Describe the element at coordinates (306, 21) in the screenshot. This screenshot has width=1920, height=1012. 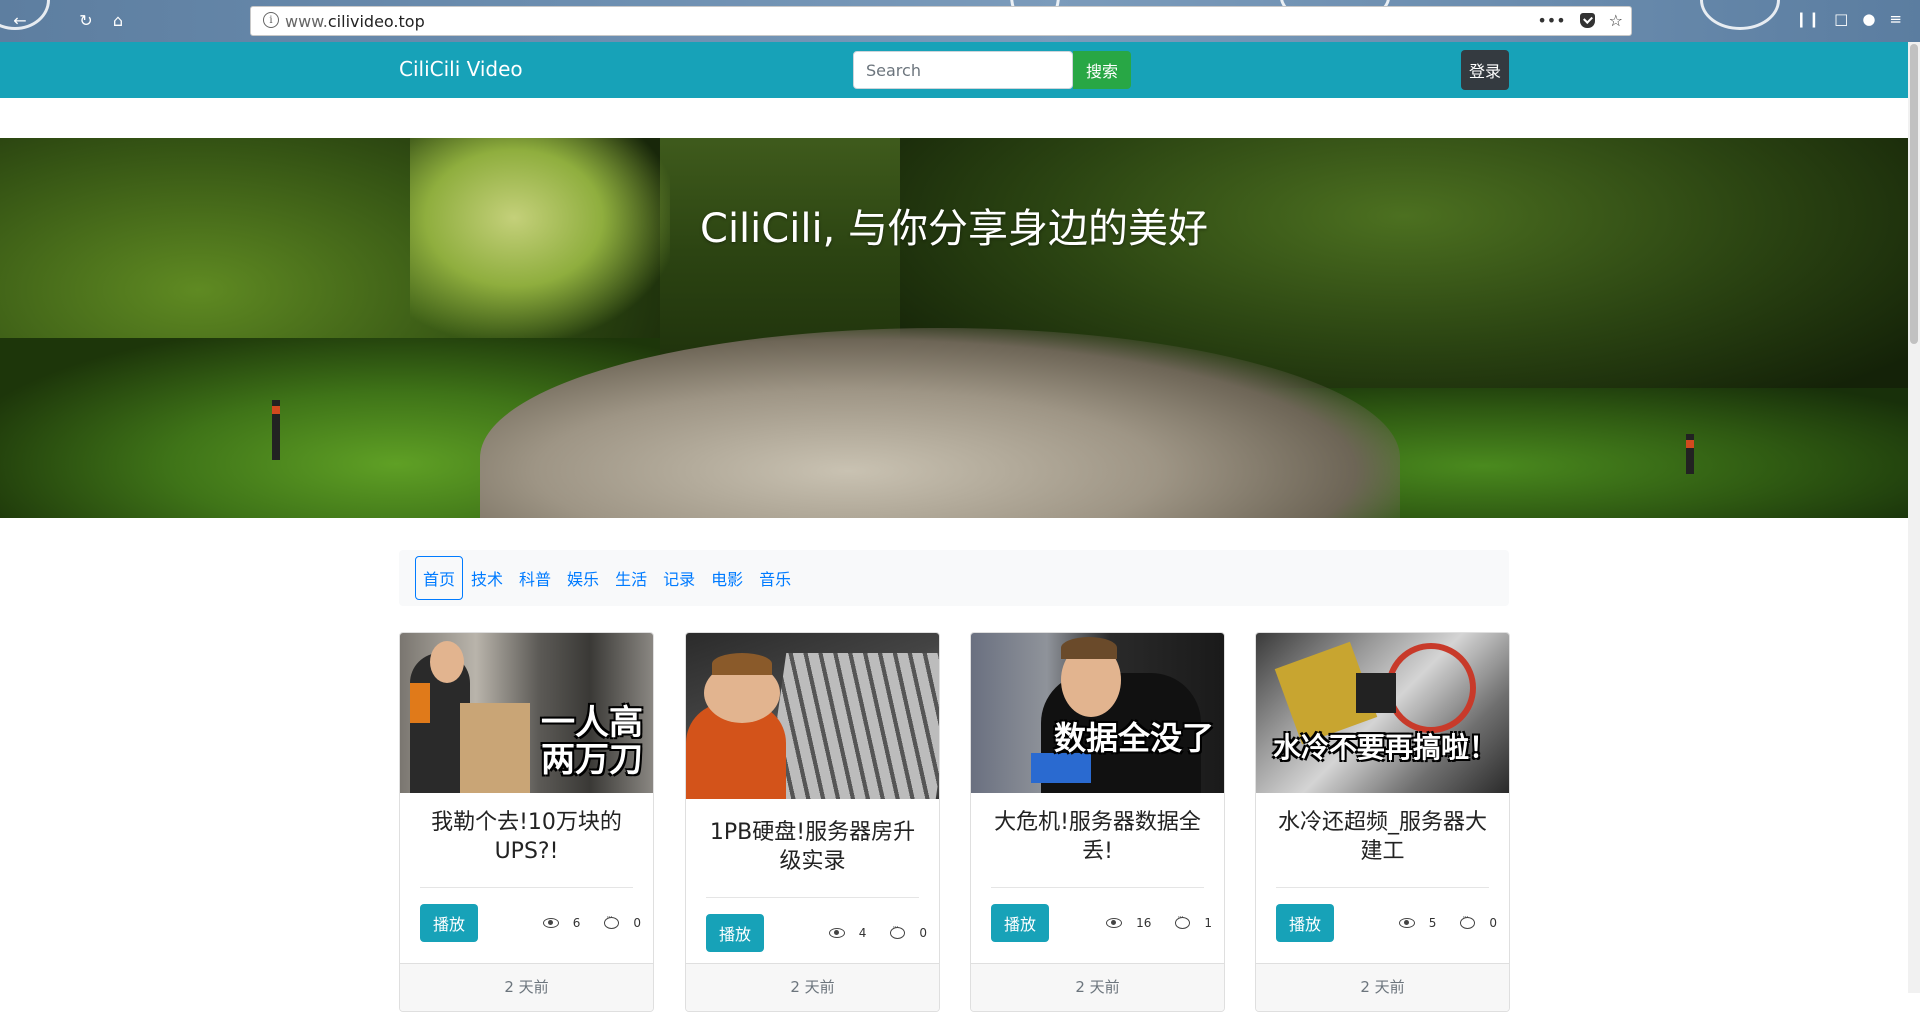
I see `url-prefix: www.` at that location.